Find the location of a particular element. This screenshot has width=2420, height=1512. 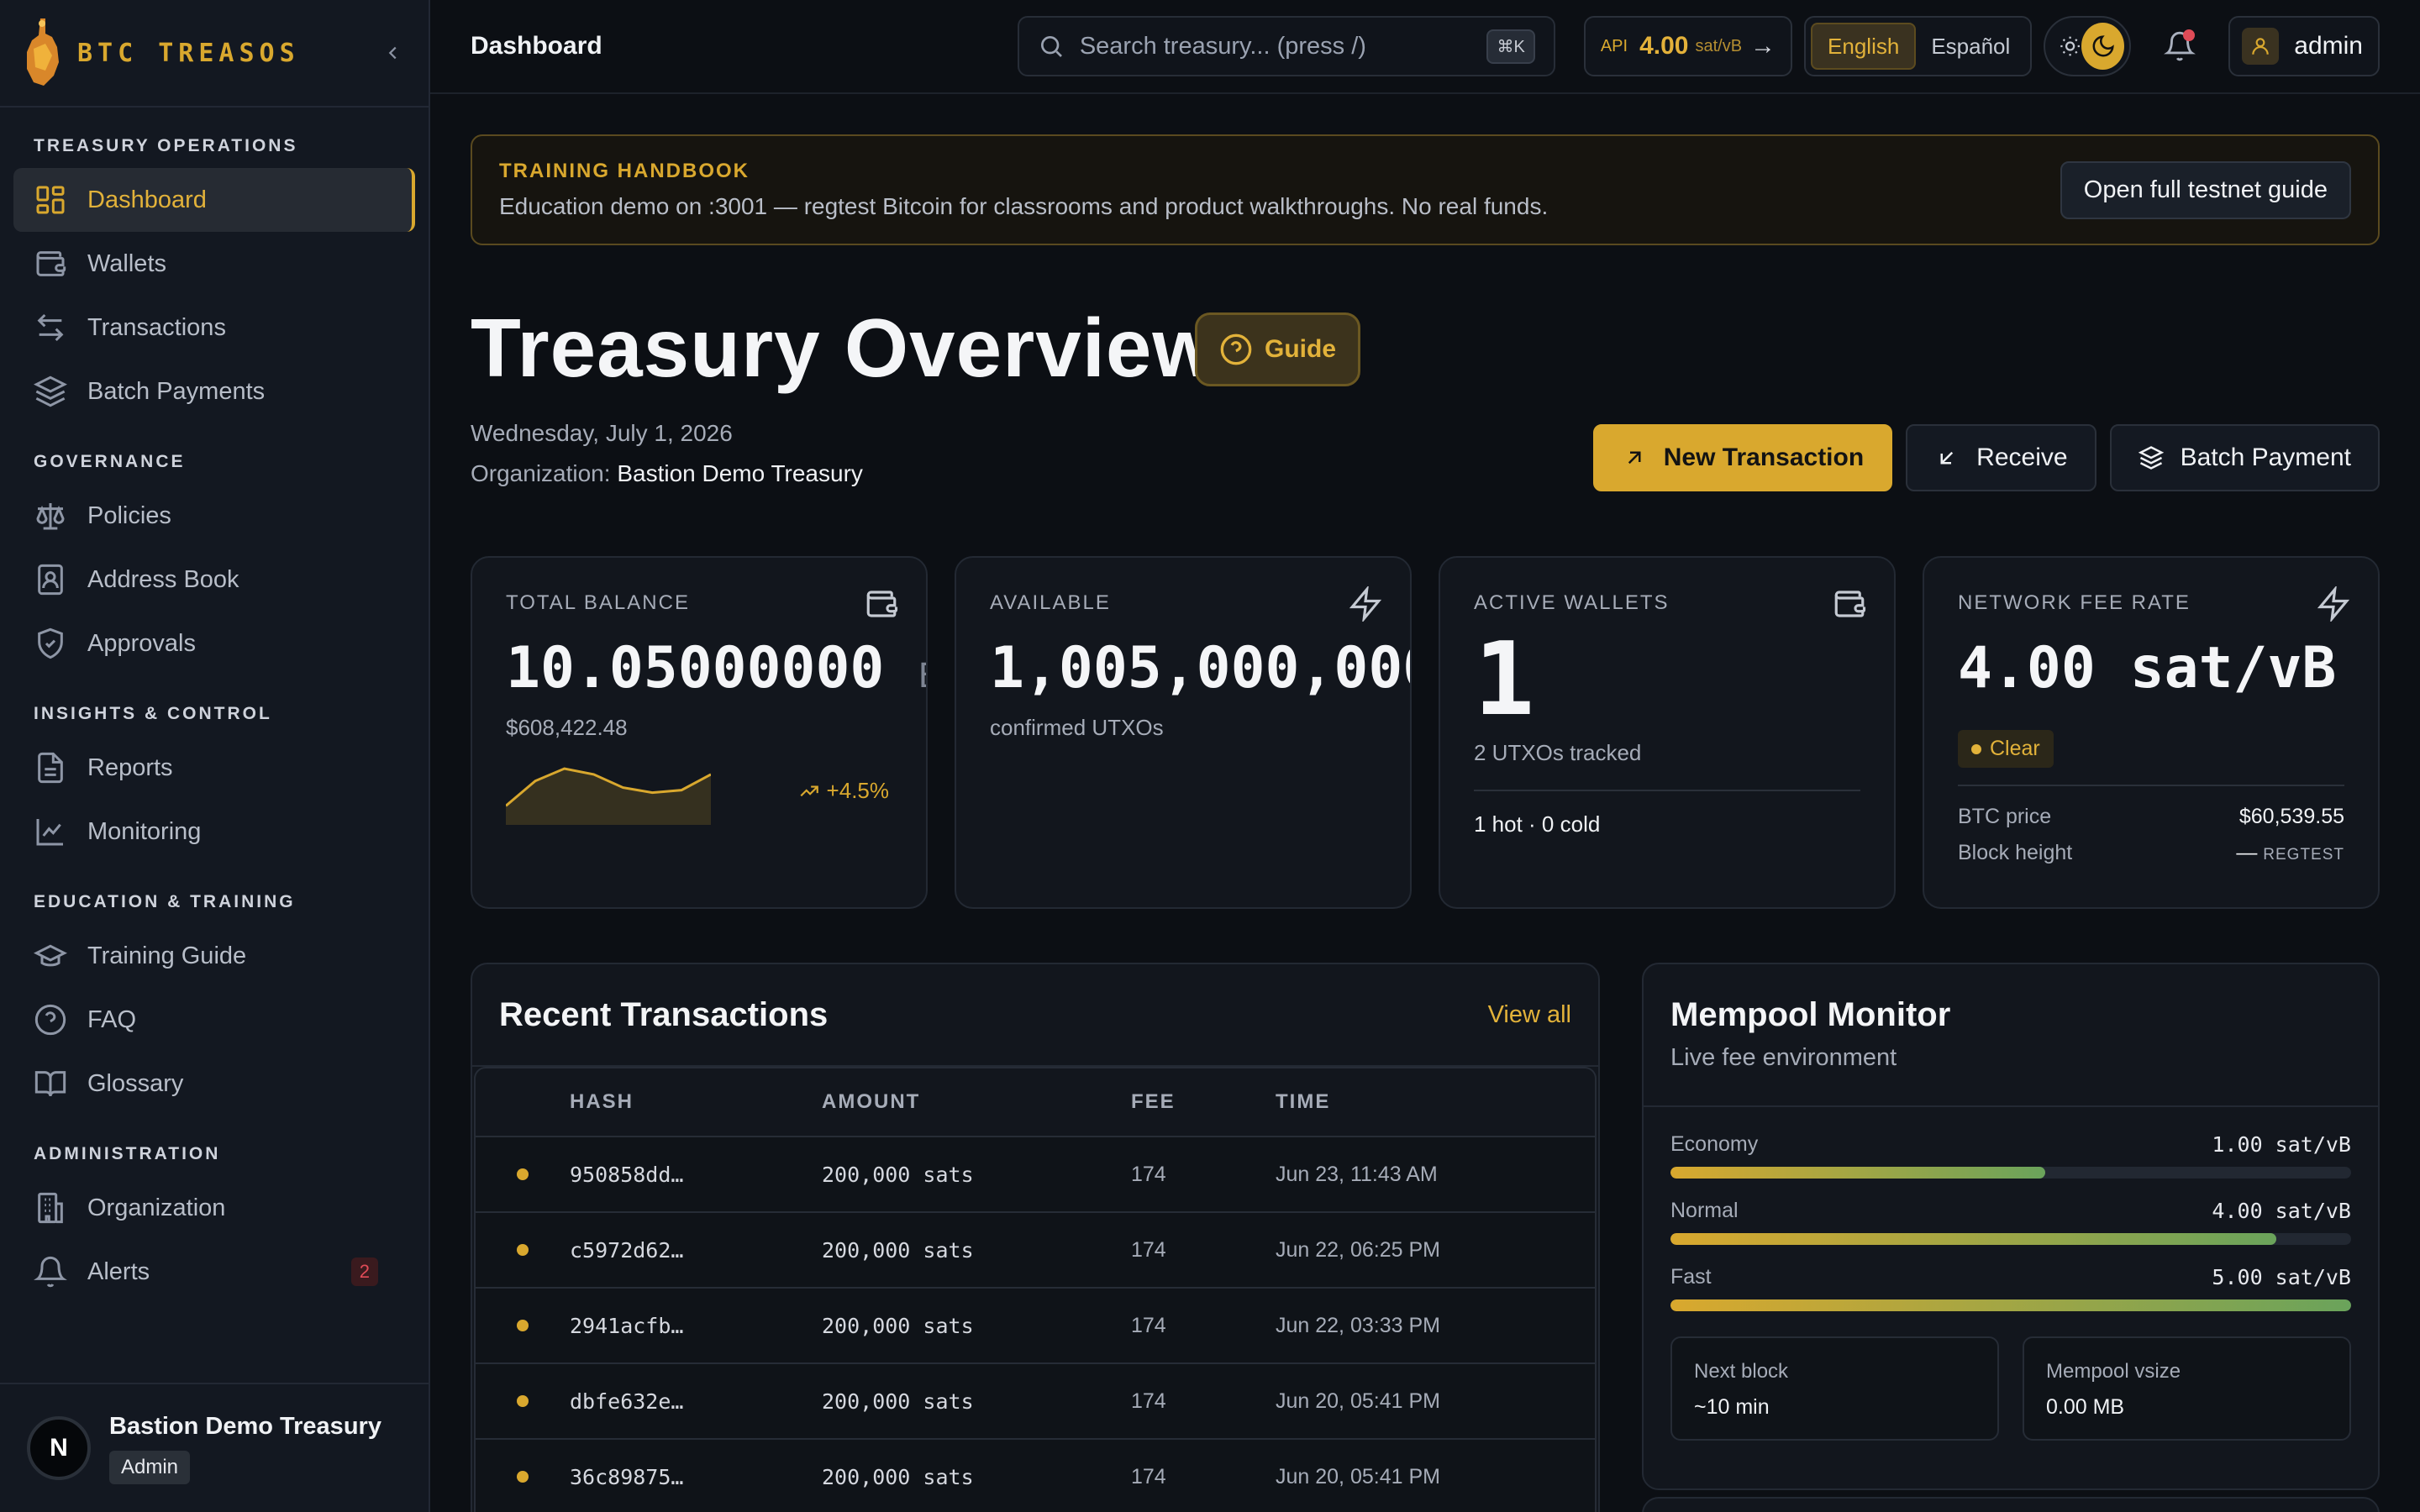

sidebar-item-glossary: Glossary is located at coordinates (214, 1084).